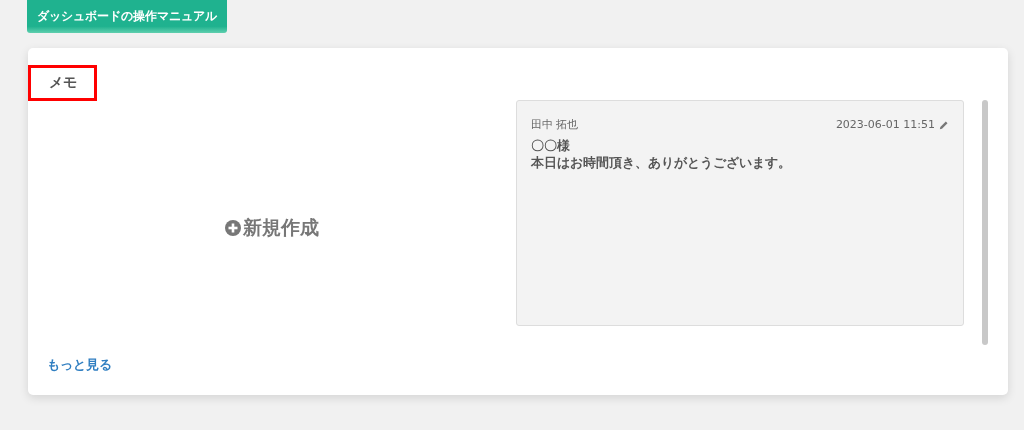 The height and width of the screenshot is (430, 1024). I want to click on manual-button: ダッシュボードの操作マニュアル, so click(127, 16).